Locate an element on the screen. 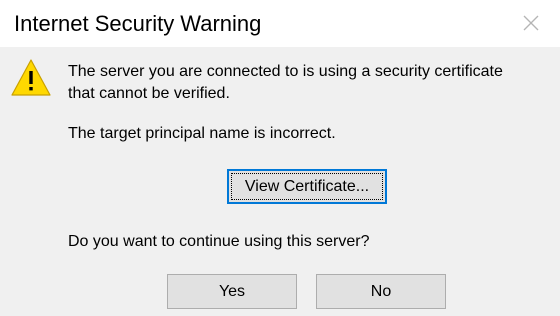  no-button: No is located at coordinates (381, 291).